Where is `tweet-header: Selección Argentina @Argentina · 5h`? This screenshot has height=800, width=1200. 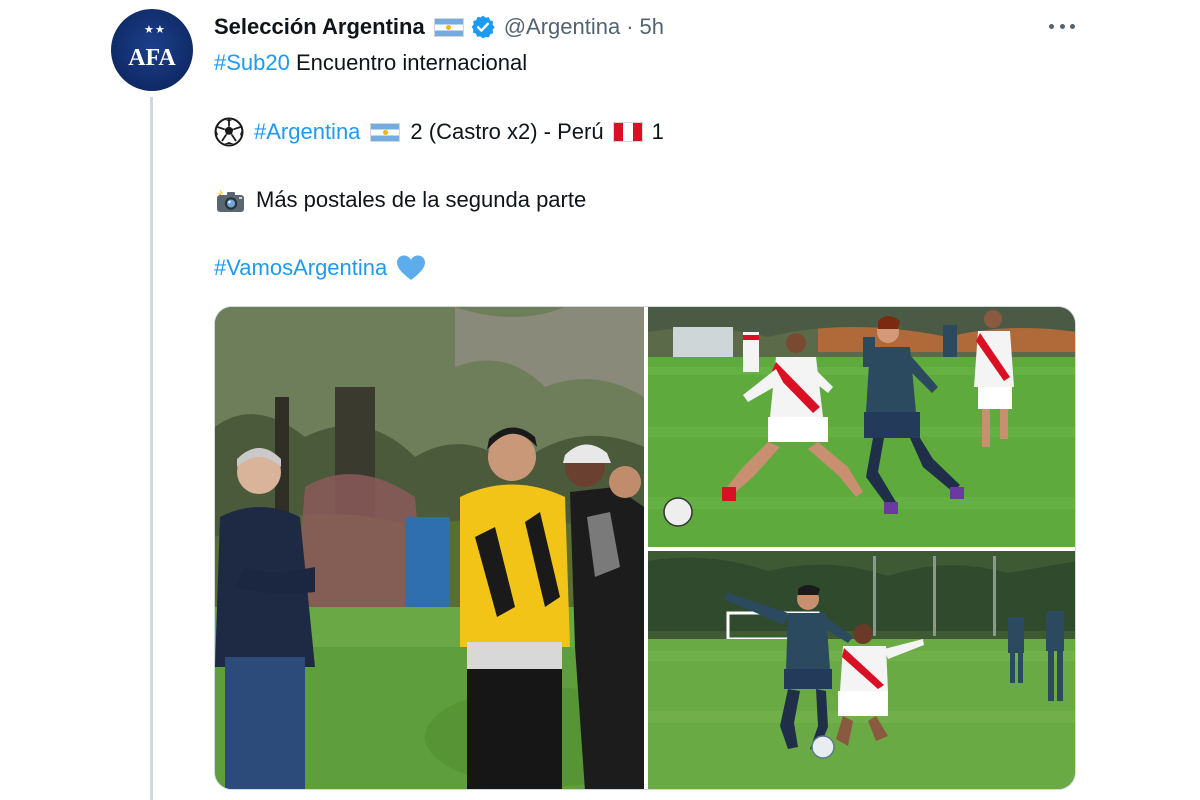 tweet-header: Selección Argentina @Argentina · 5h is located at coordinates (439, 27).